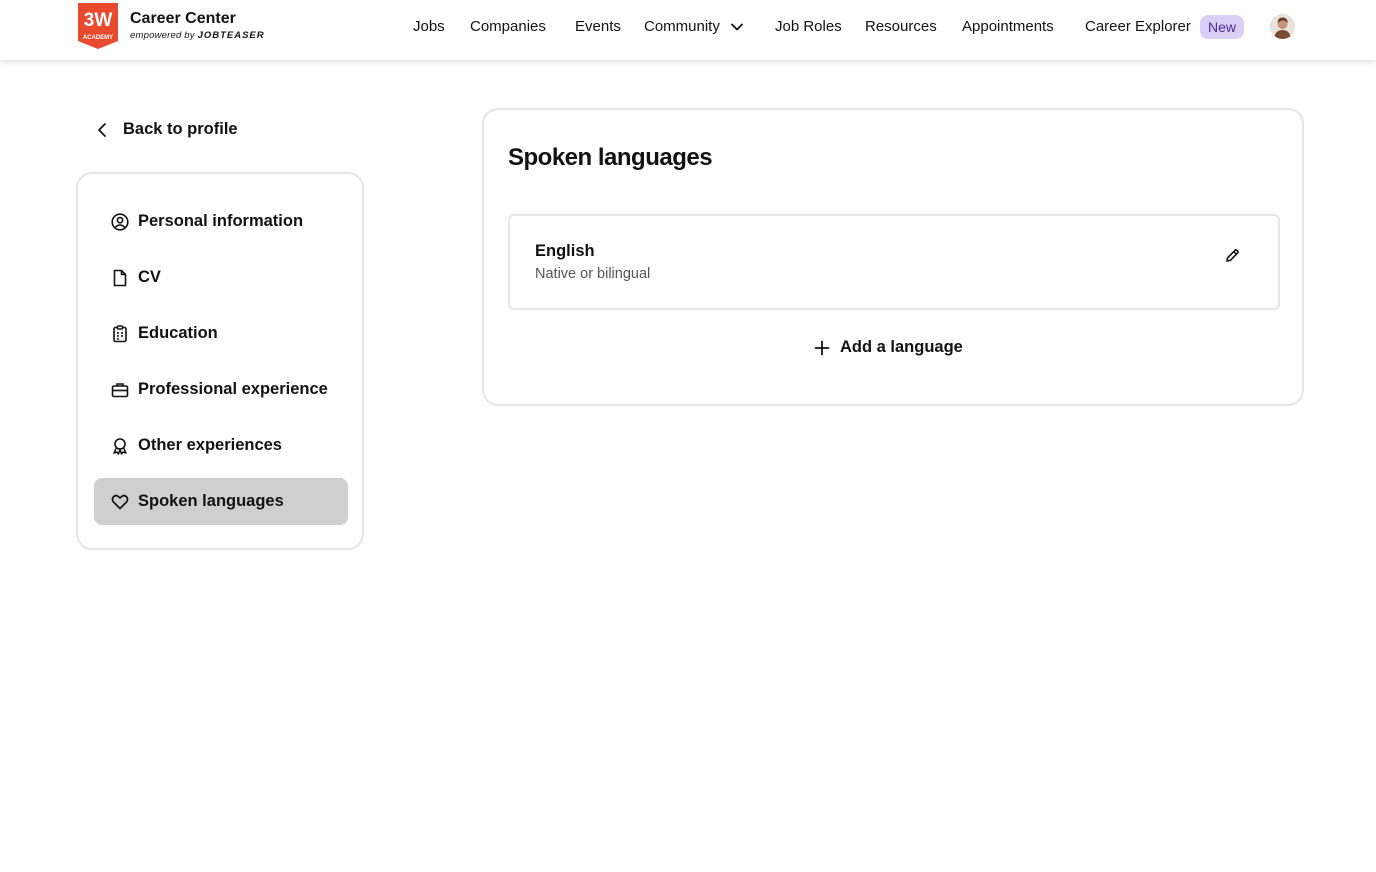 This screenshot has height=872, width=1376. What do you see at coordinates (210, 445) in the screenshot?
I see `sidebar-item-label: Other experiences` at bounding box center [210, 445].